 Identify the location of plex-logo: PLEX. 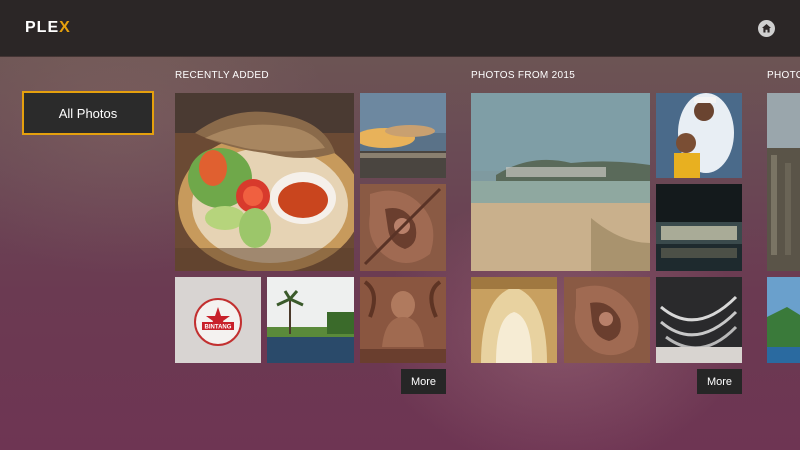
(48, 28).